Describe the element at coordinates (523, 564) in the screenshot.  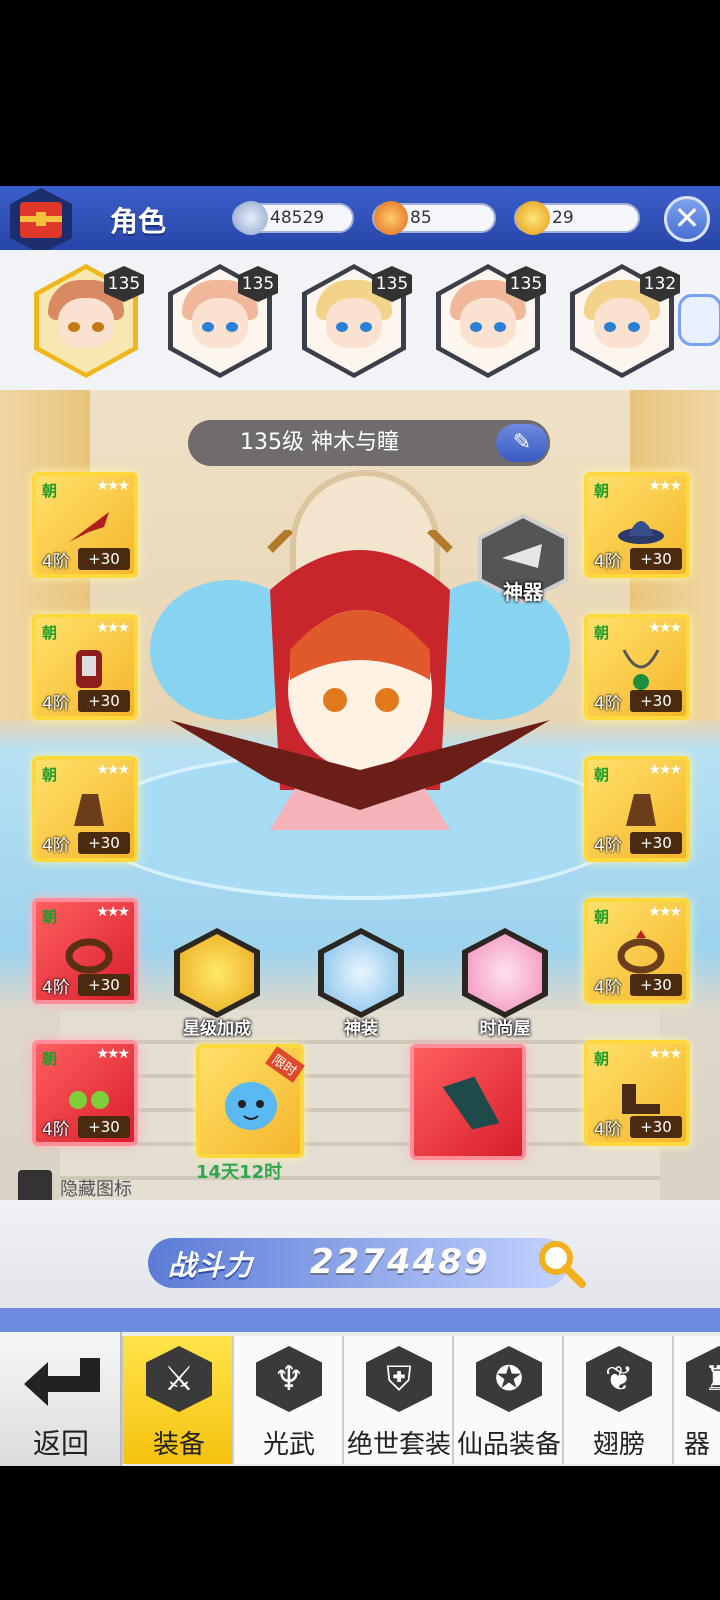
I see `artifact-button: 神器` at that location.